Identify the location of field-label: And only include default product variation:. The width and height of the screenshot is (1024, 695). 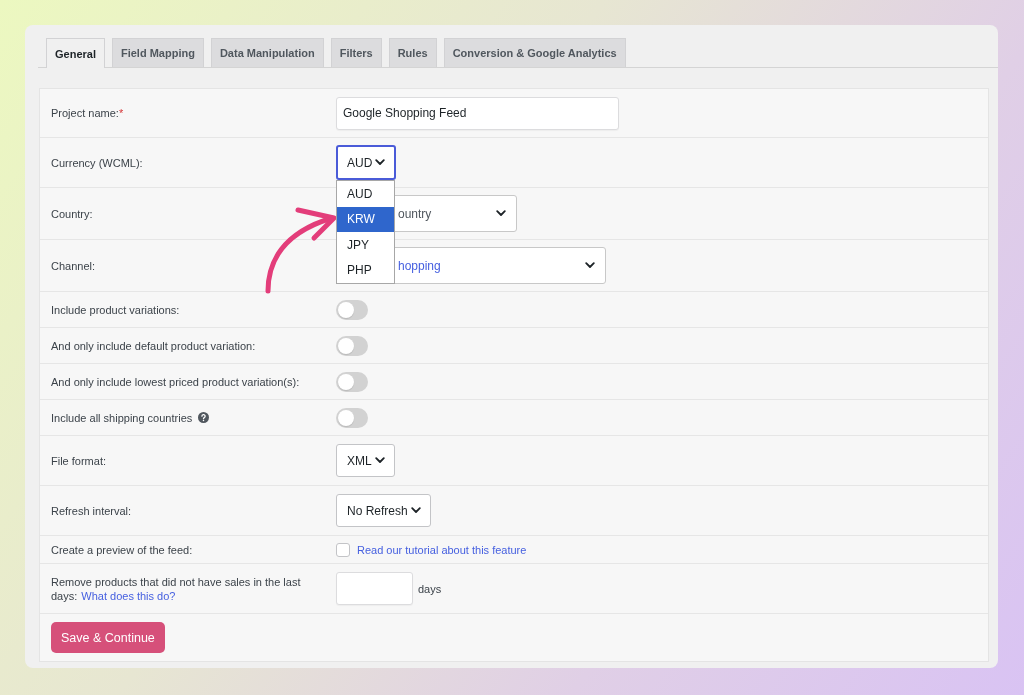
(153, 345).